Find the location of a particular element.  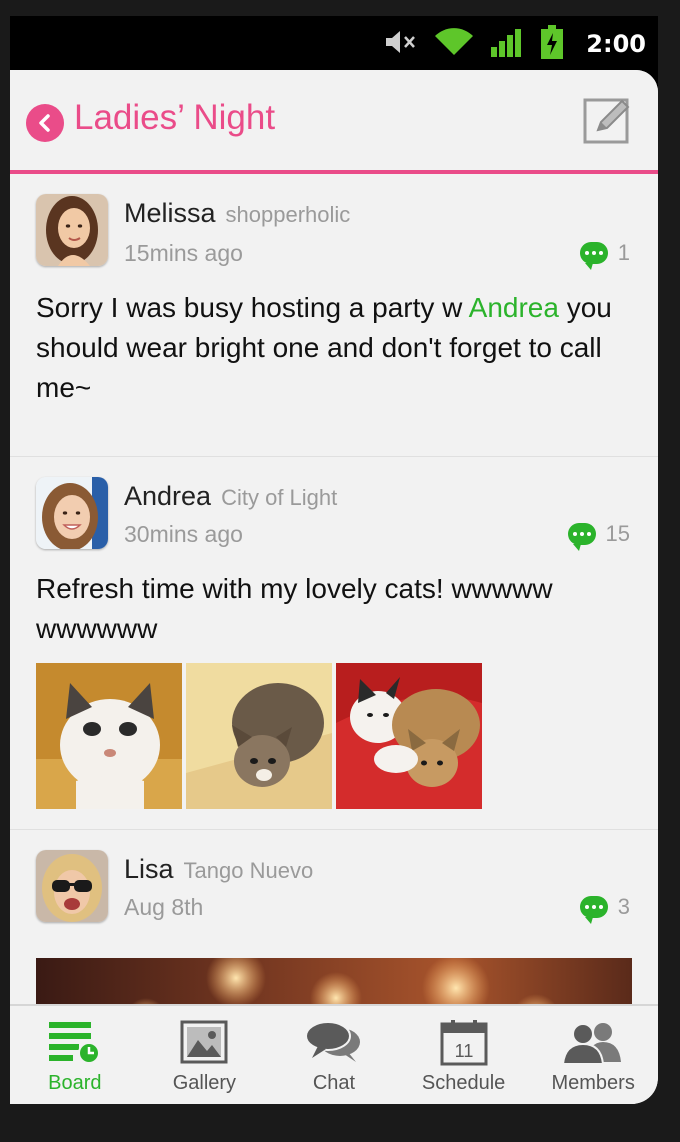

comment-count: 1 is located at coordinates (604, 255).